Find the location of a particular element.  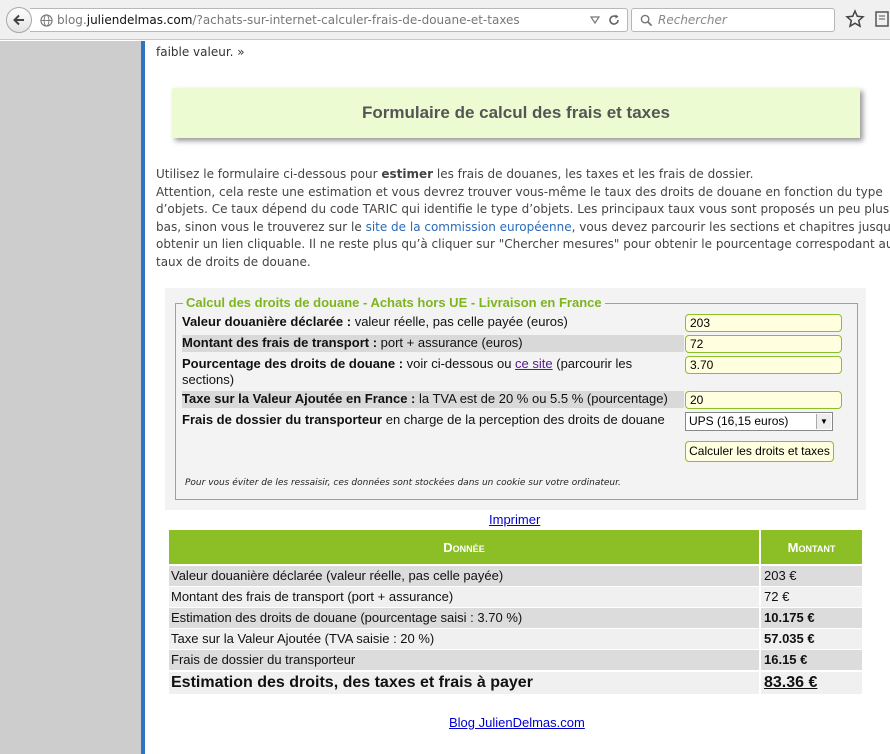

vat-input: 20 is located at coordinates (763, 400).